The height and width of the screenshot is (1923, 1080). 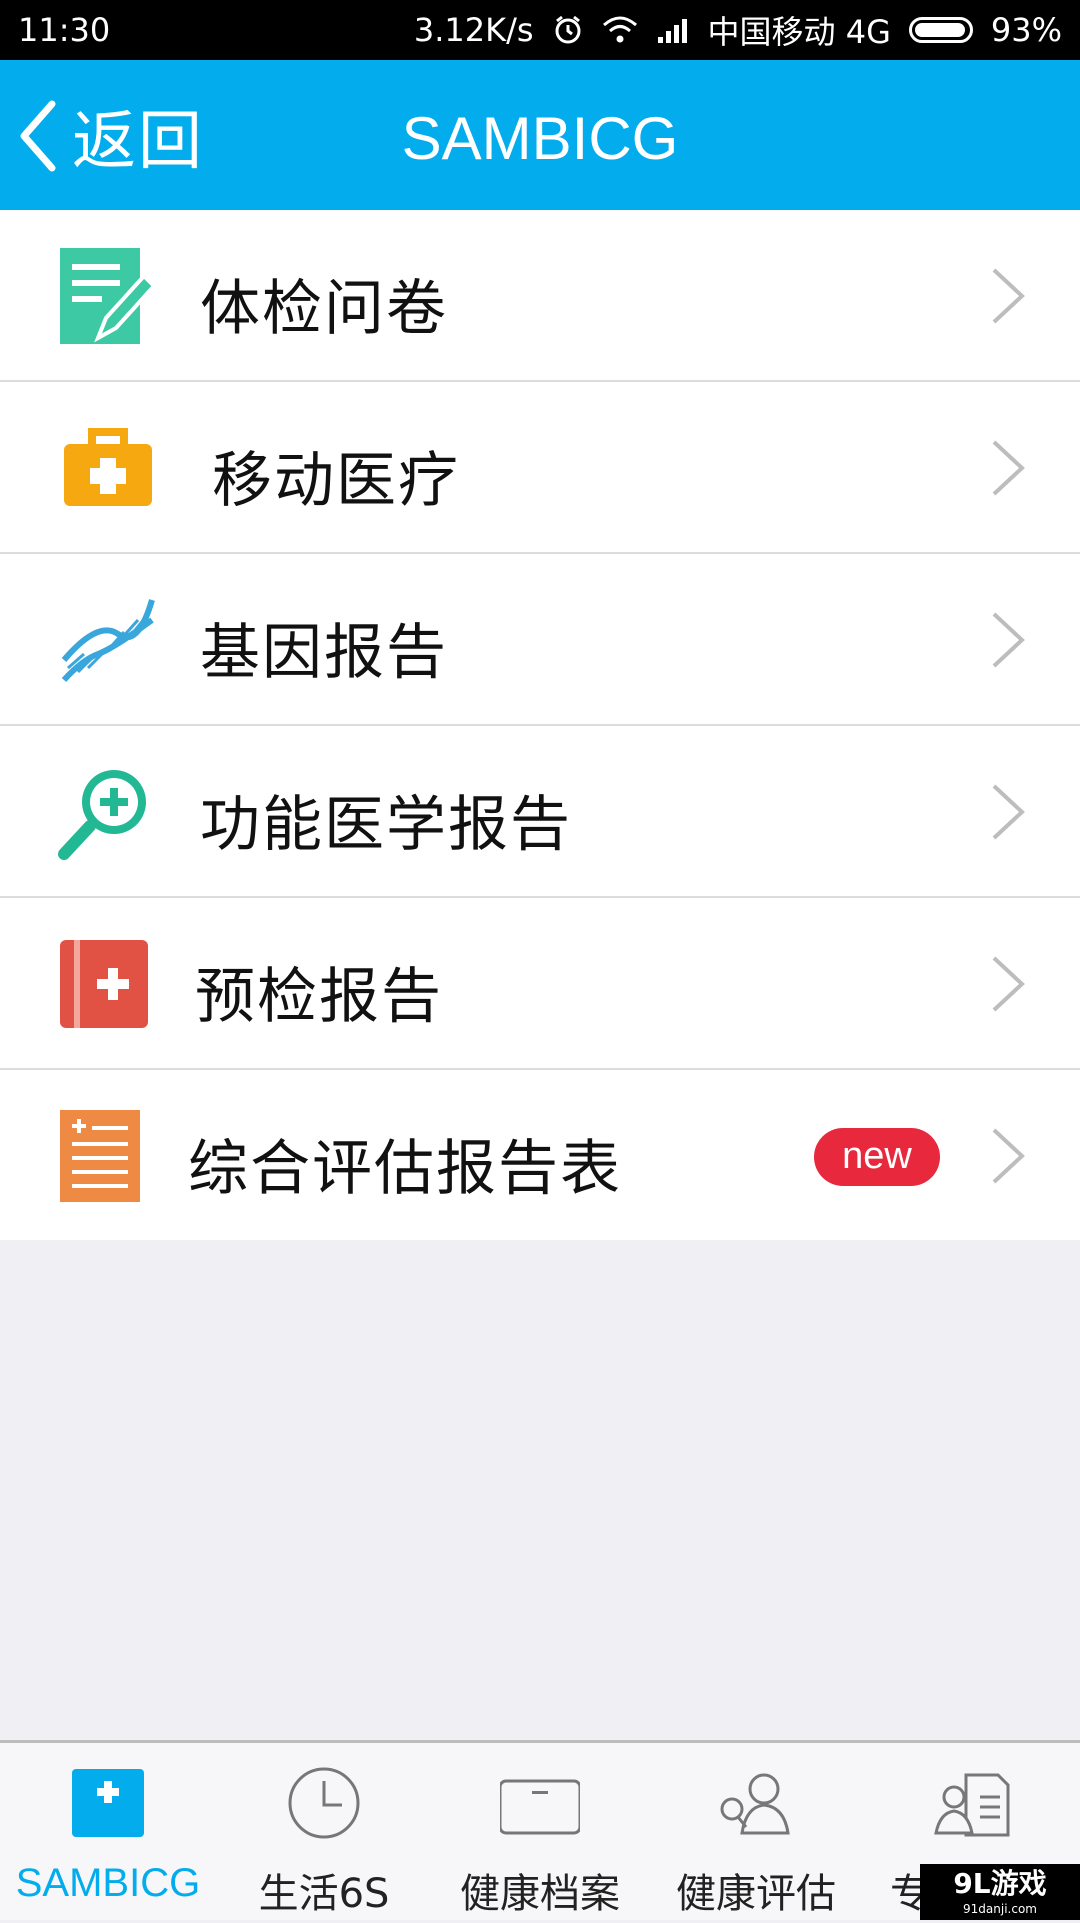 I want to click on tab-health-assessment: 健康评估, so click(x=756, y=1833).